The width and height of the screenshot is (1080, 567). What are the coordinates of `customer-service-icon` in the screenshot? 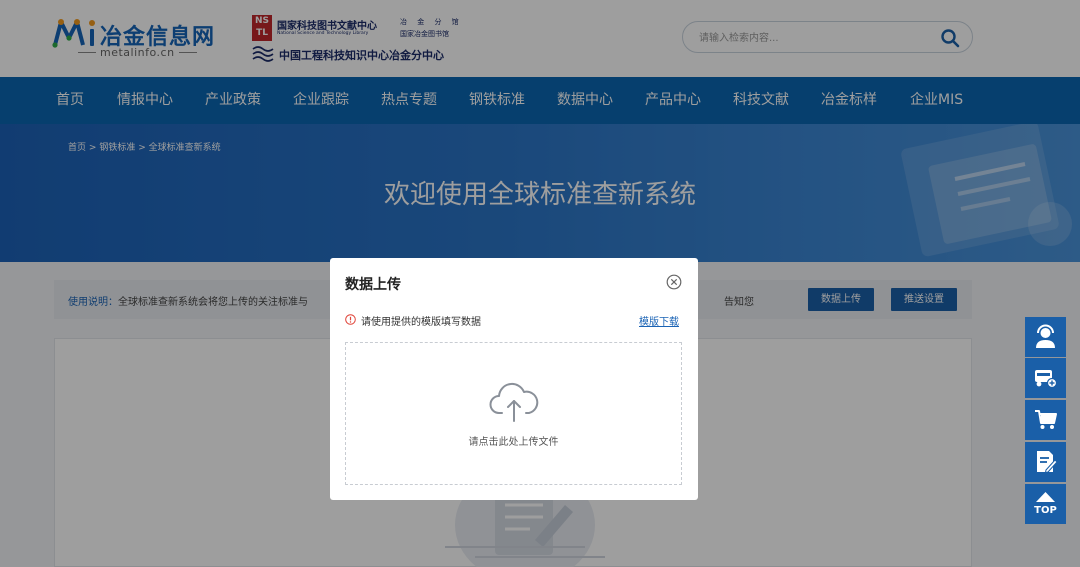 It's located at (1045, 336).